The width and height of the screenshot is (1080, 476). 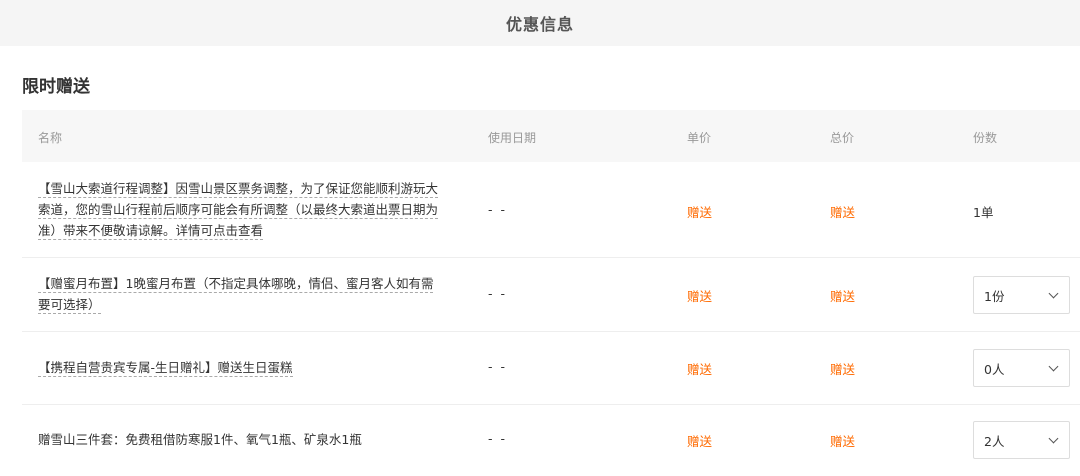 What do you see at coordinates (258, 294) in the screenshot?
I see `item-name-link: 【赠蜜月布置】1晚蜜月布置（不指定具体哪晚，情侣、蜜月客人如有需 要可选择）` at bounding box center [258, 294].